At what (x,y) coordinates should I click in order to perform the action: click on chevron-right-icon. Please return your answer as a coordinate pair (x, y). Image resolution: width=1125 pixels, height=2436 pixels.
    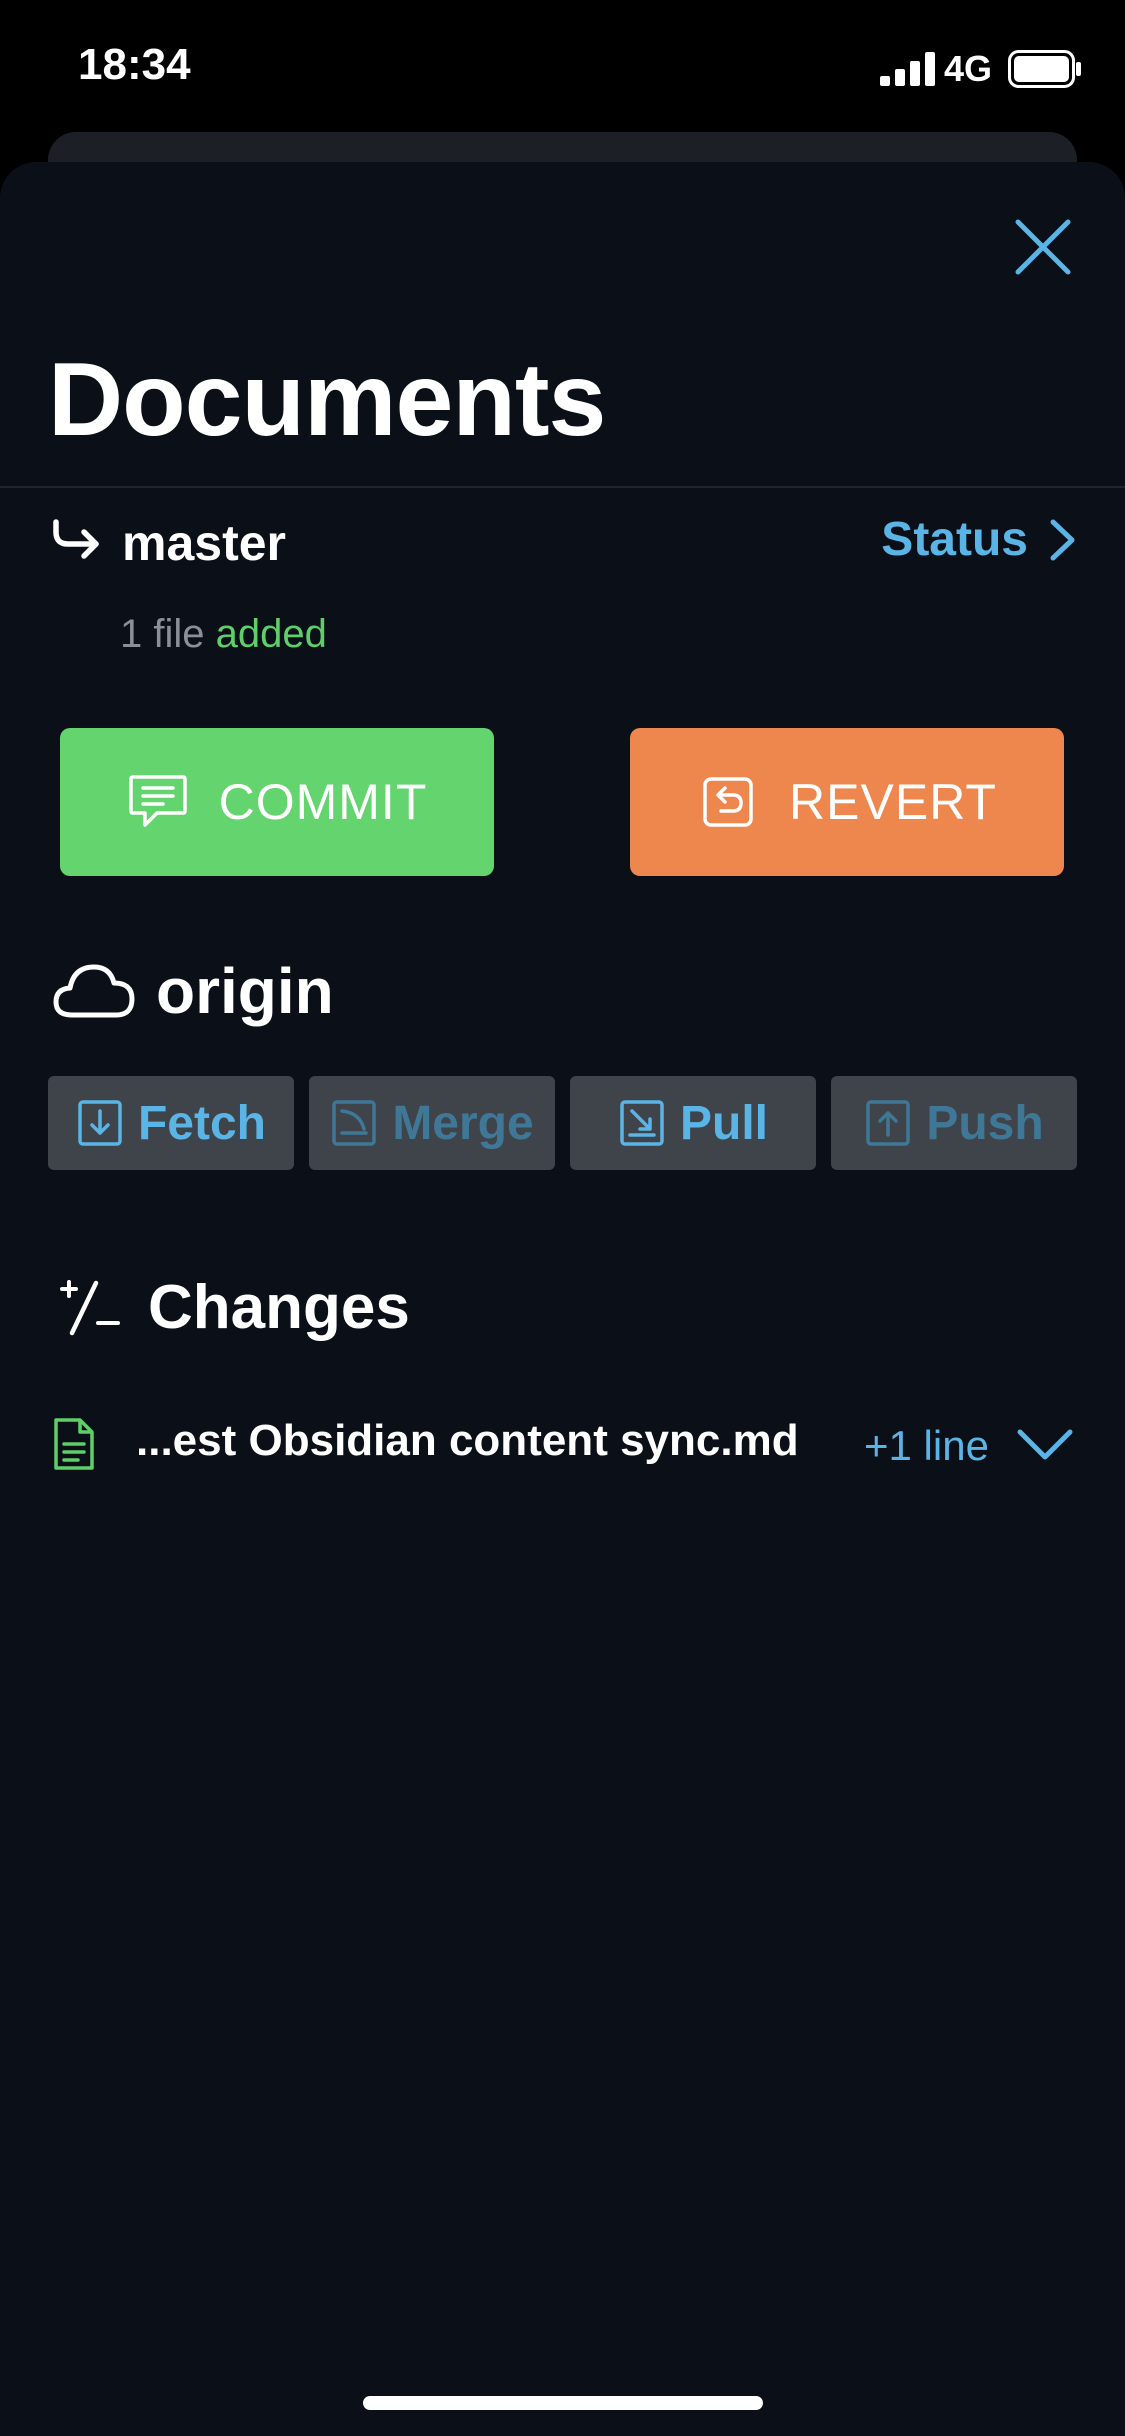
    Looking at the image, I should click on (1062, 539).